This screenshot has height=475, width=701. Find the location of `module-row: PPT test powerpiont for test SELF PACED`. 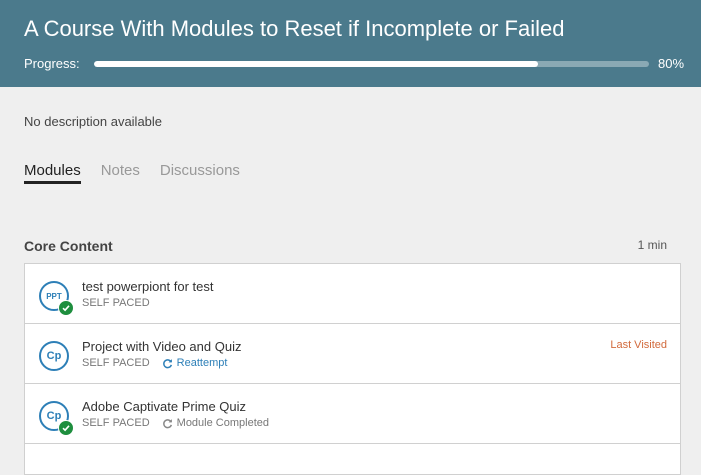

module-row: PPT test powerpiont for test SELF PACED is located at coordinates (352, 294).